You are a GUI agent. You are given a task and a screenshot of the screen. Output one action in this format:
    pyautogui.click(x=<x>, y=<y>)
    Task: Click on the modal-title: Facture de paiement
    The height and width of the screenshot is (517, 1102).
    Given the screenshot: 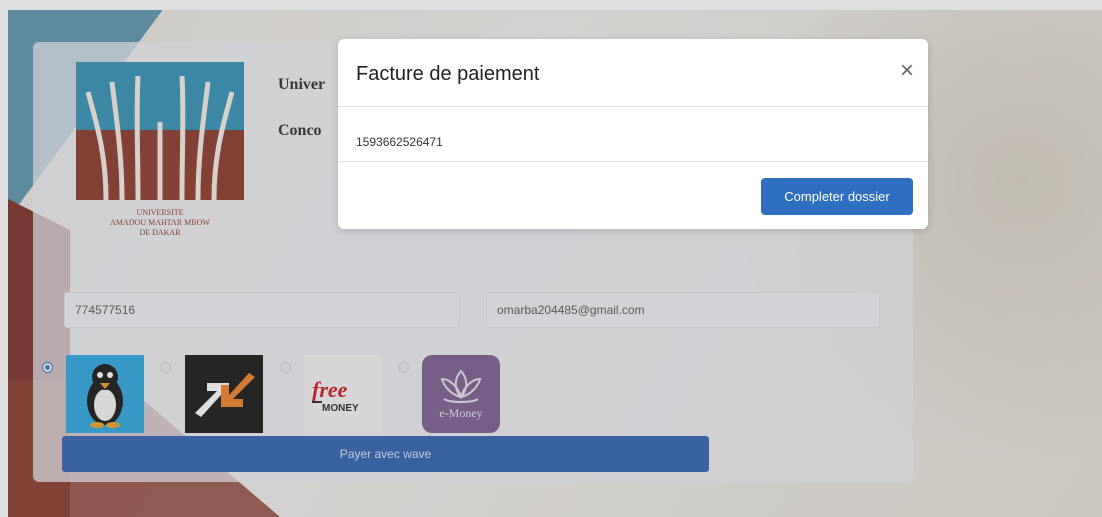 What is the action you would take?
    pyautogui.click(x=448, y=74)
    